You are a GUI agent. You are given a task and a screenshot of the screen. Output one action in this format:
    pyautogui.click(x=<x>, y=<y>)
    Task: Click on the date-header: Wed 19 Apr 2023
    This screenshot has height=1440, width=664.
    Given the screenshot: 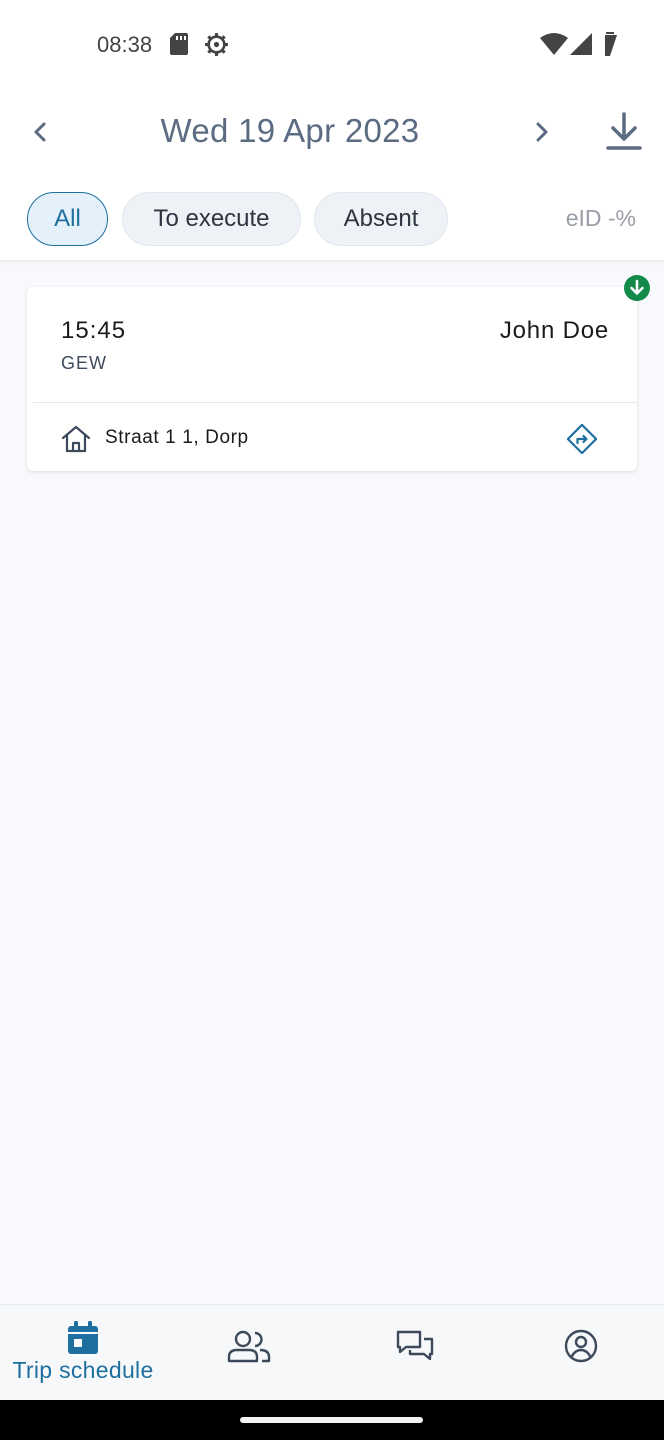 What is the action you would take?
    pyautogui.click(x=332, y=132)
    